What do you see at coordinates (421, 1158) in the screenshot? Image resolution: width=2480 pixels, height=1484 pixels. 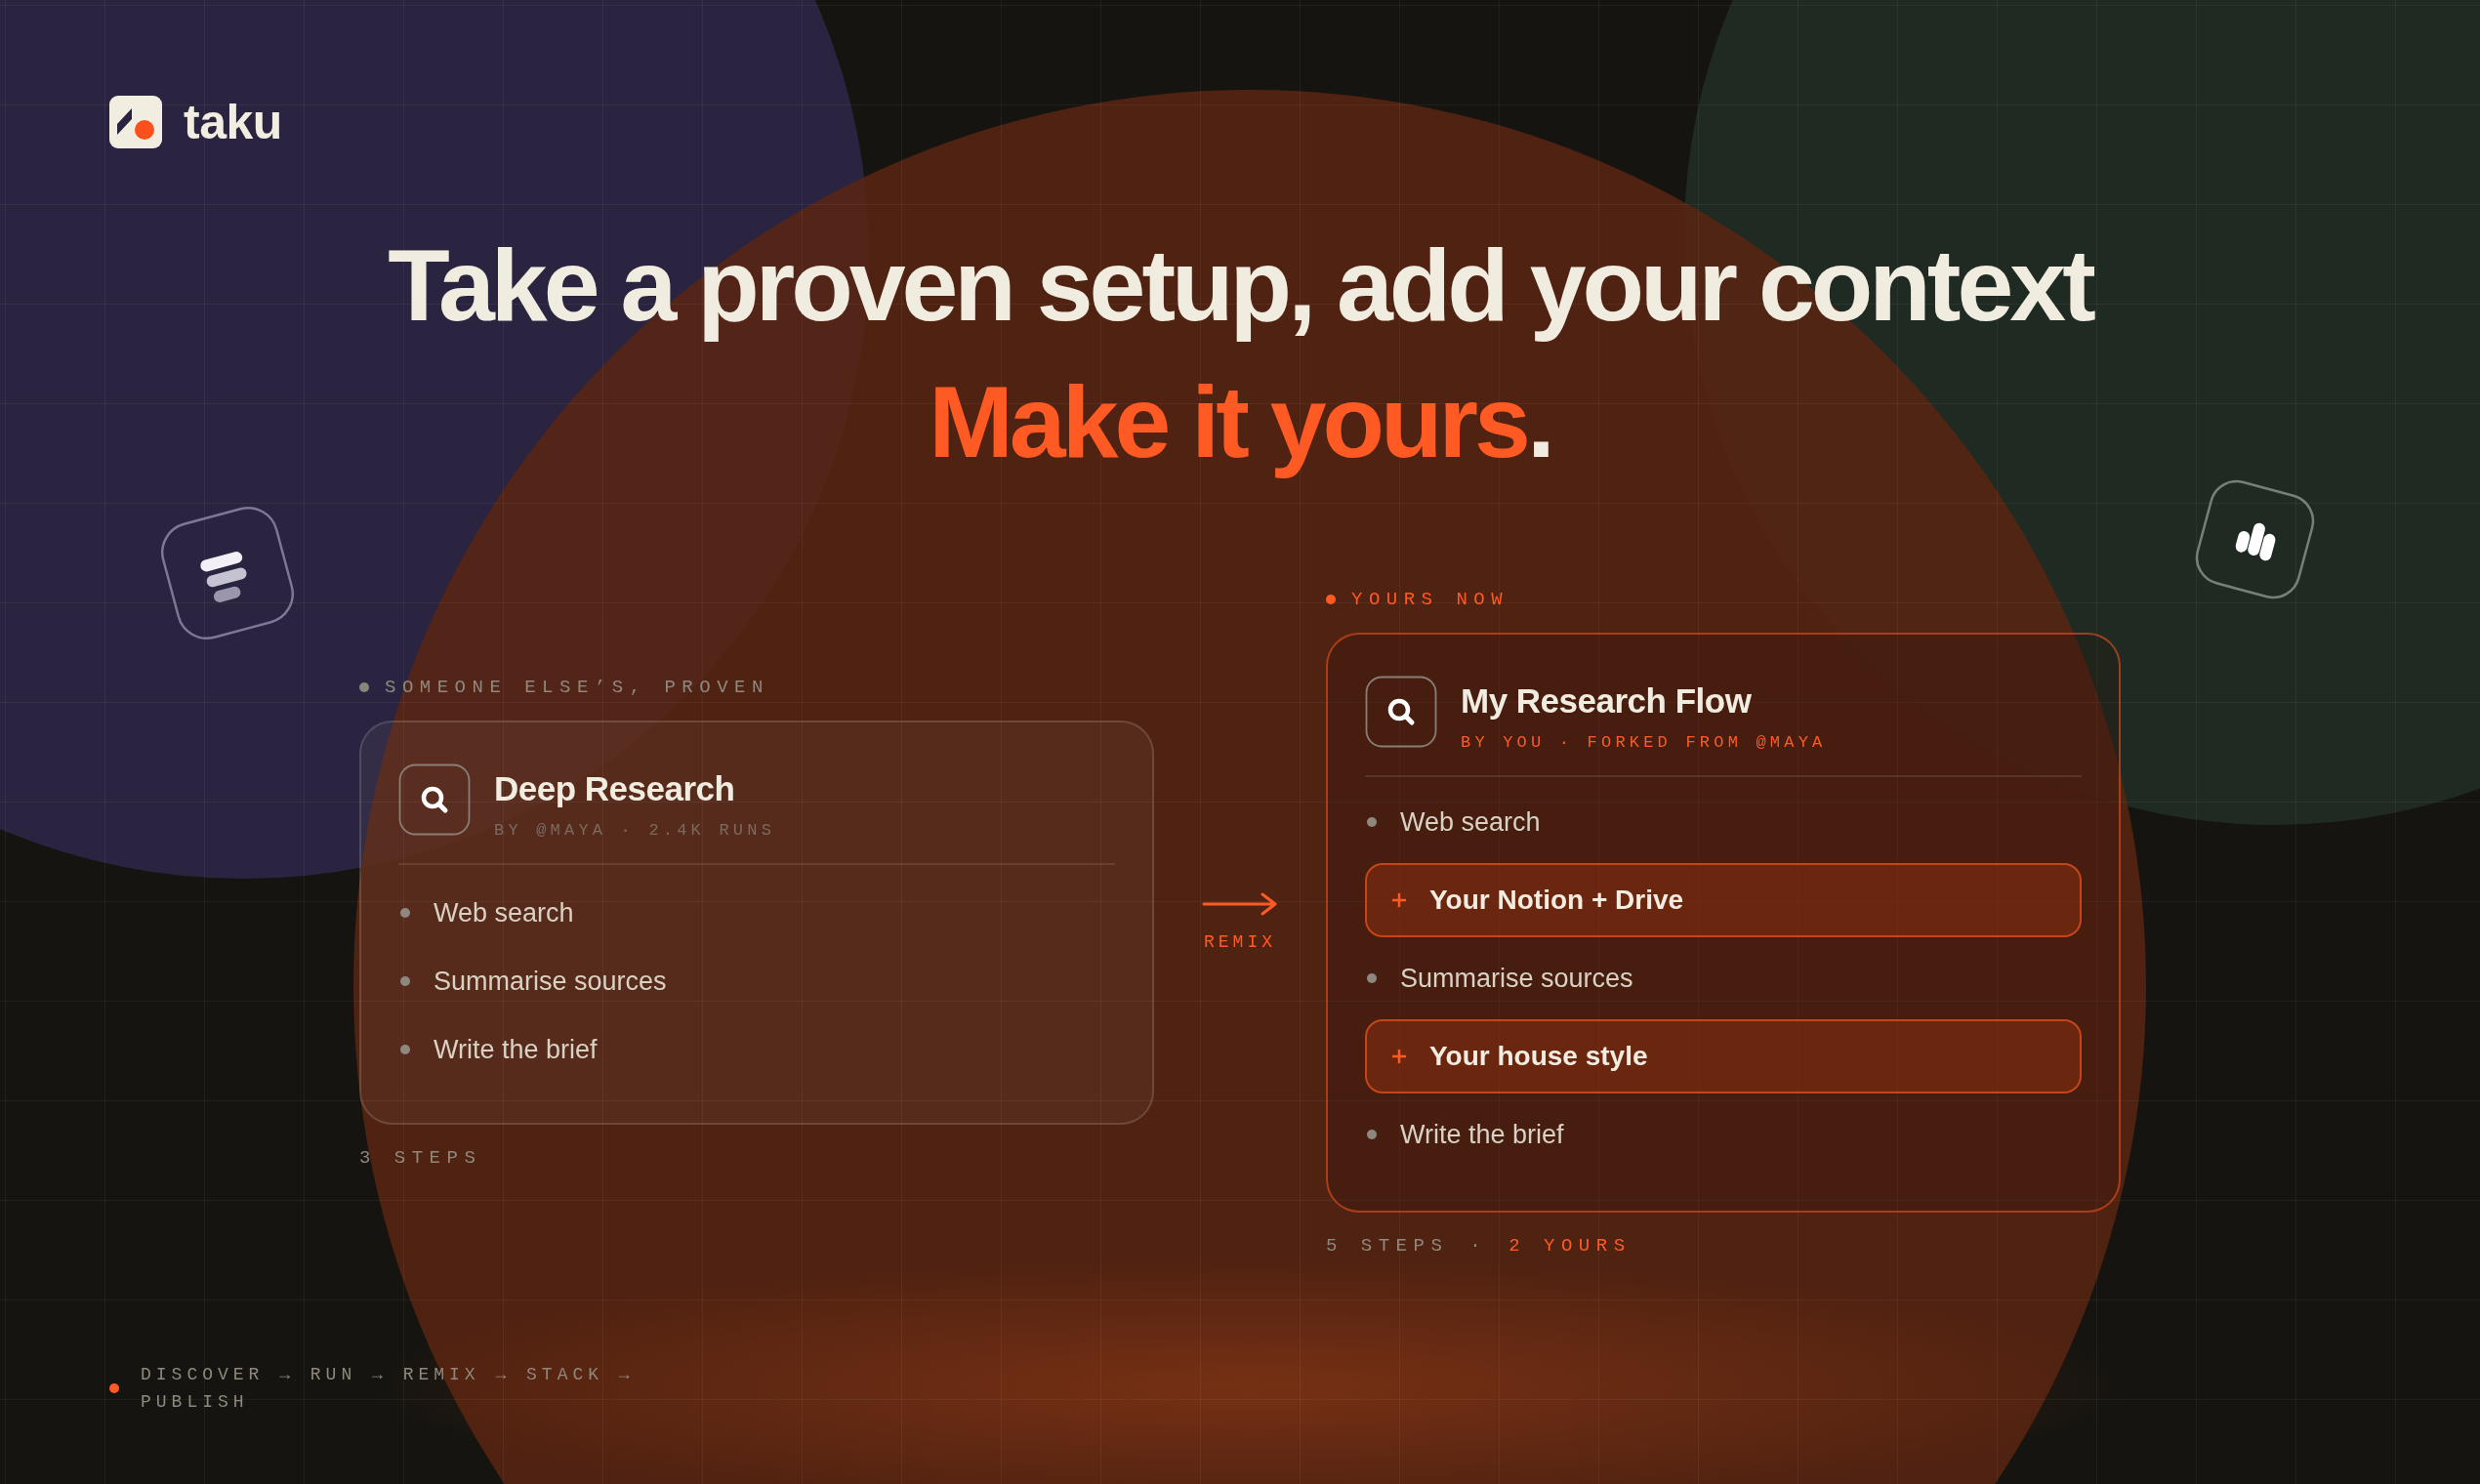 I see `step-count: 3 STEPS` at bounding box center [421, 1158].